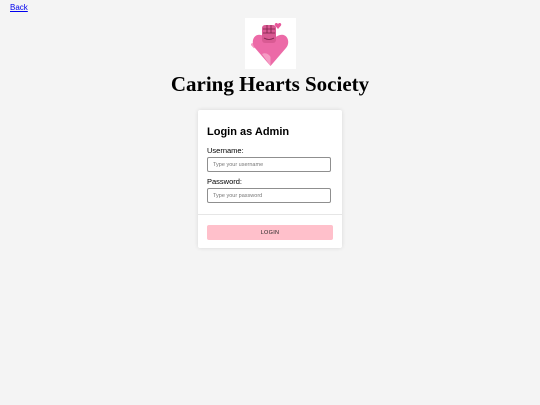  Describe the element at coordinates (19, 7) in the screenshot. I see `back-link: Back` at that location.